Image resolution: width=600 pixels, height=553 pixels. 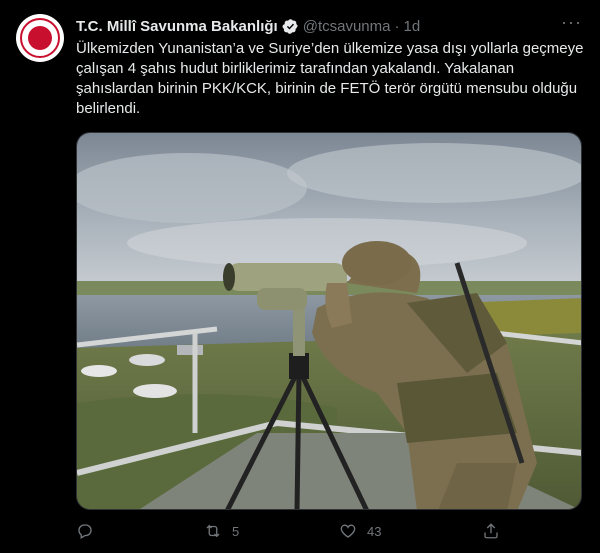 I want to click on like-button: 43, so click(x=360, y=531).